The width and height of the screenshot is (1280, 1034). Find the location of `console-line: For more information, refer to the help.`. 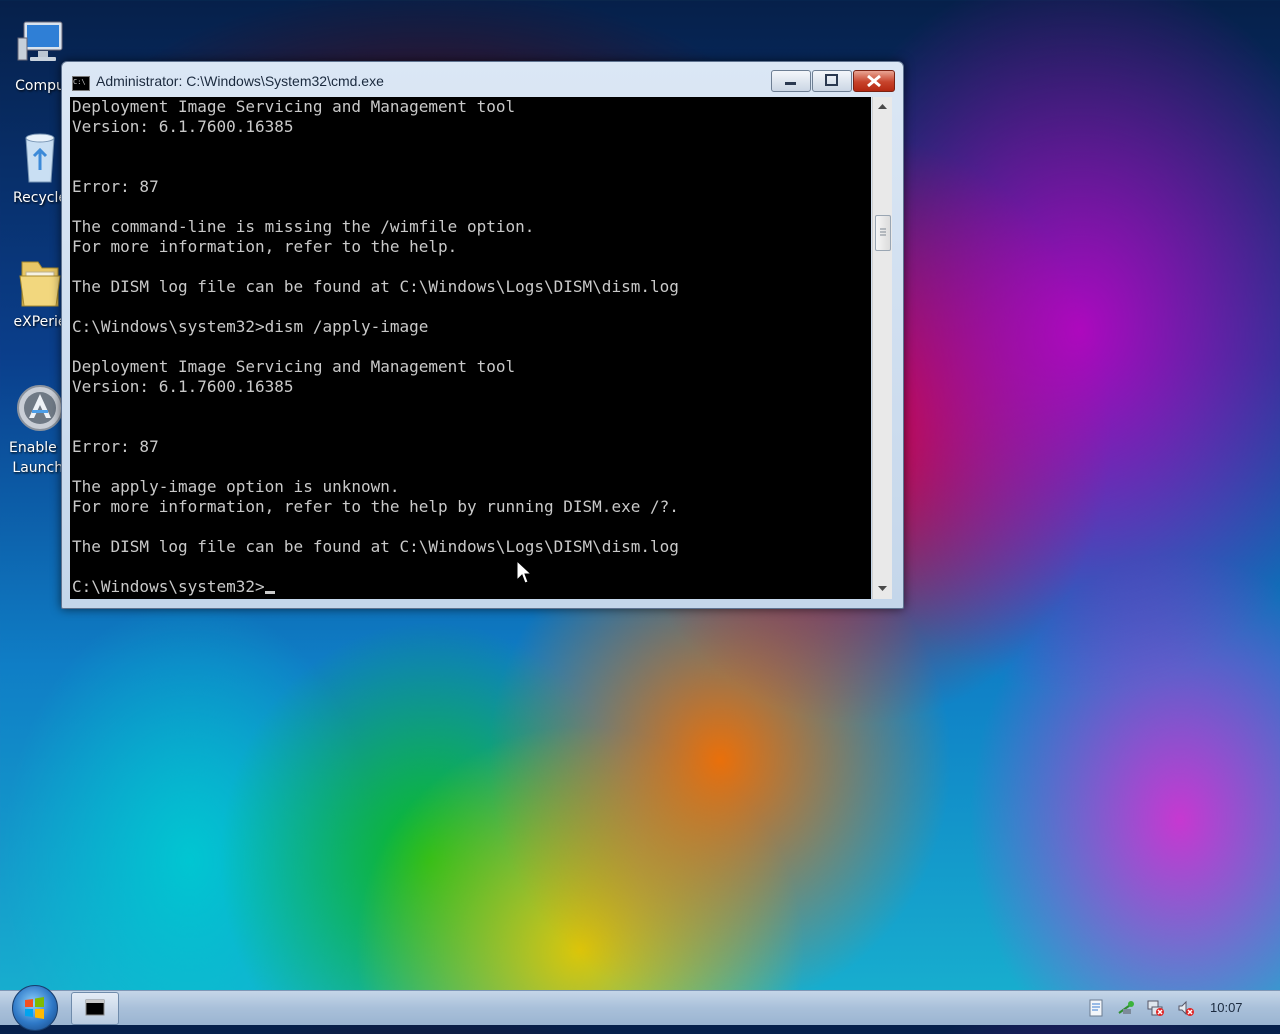

console-line: For more information, refer to the help. is located at coordinates (265, 246).